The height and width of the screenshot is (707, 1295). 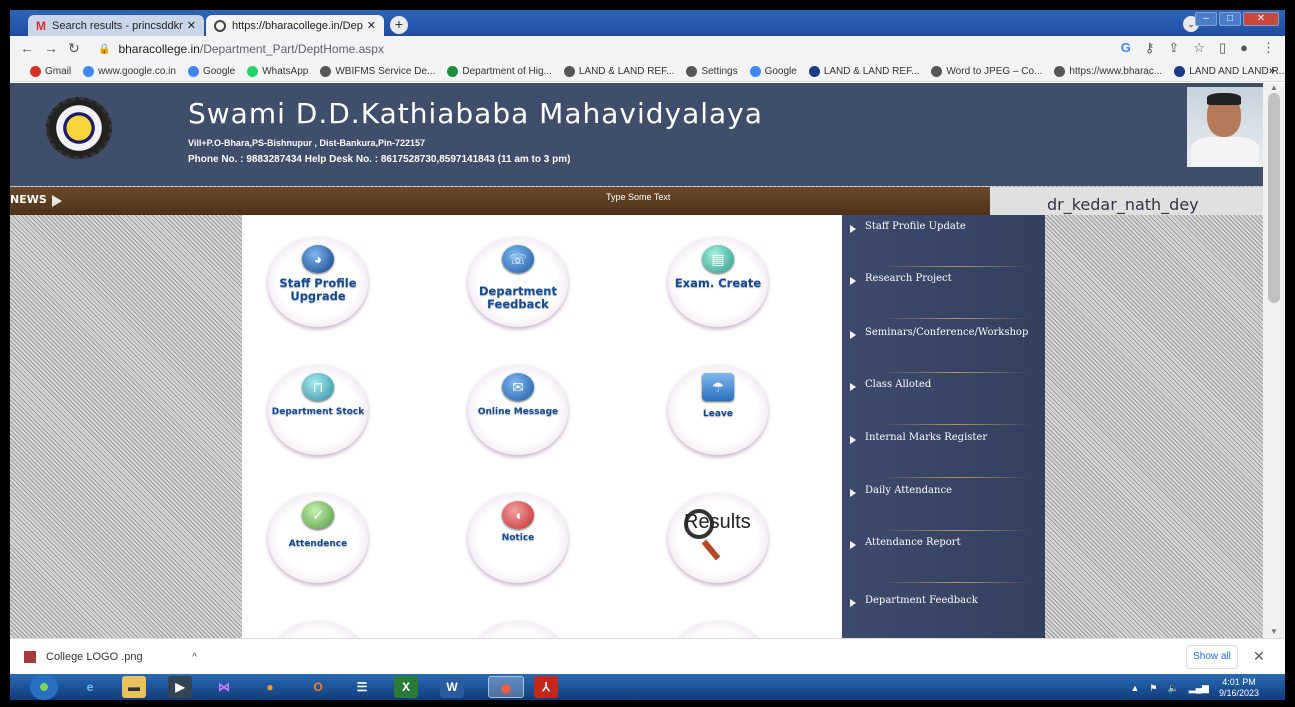 What do you see at coordinates (943, 399) in the screenshot?
I see `menu-item: Class Alloted` at bounding box center [943, 399].